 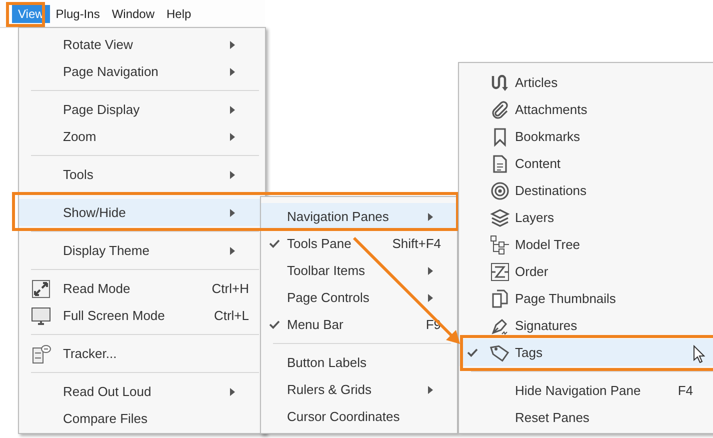 I want to click on menu-item-label: Hide Navigation Pane, so click(x=578, y=390).